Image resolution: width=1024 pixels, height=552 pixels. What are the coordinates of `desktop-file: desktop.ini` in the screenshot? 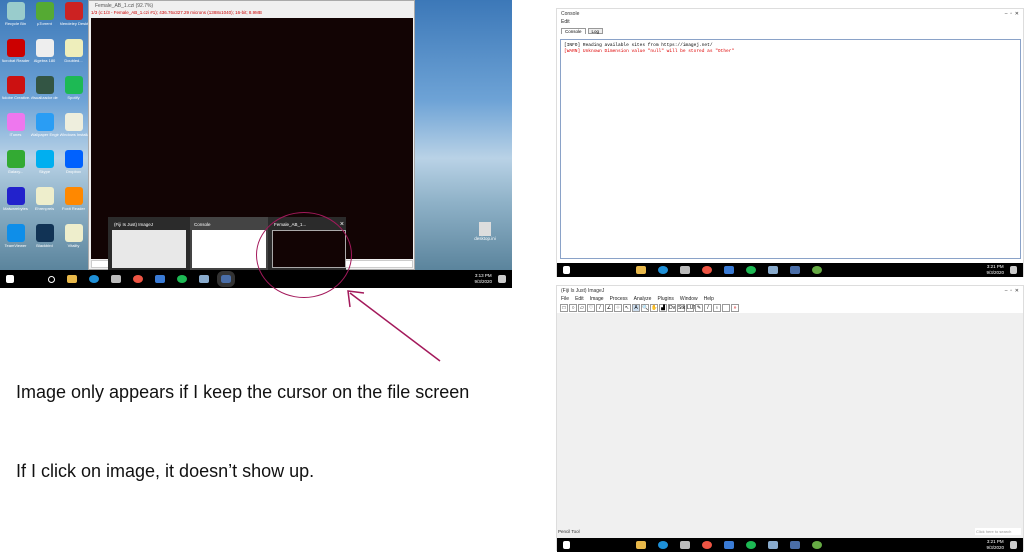 It's located at (485, 231).